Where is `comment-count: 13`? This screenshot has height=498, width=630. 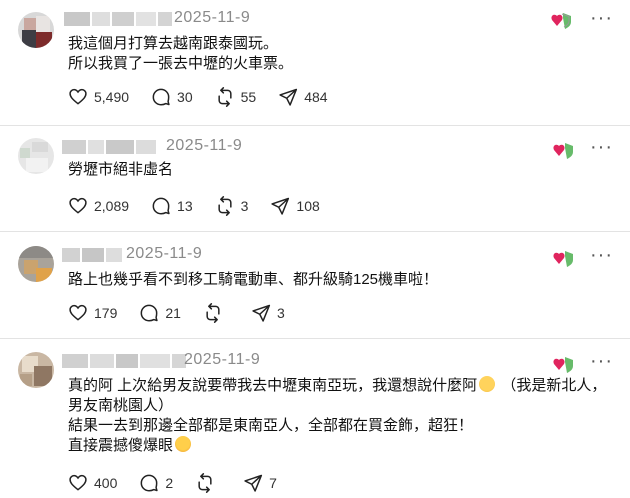
comment-count: 13 is located at coordinates (185, 206).